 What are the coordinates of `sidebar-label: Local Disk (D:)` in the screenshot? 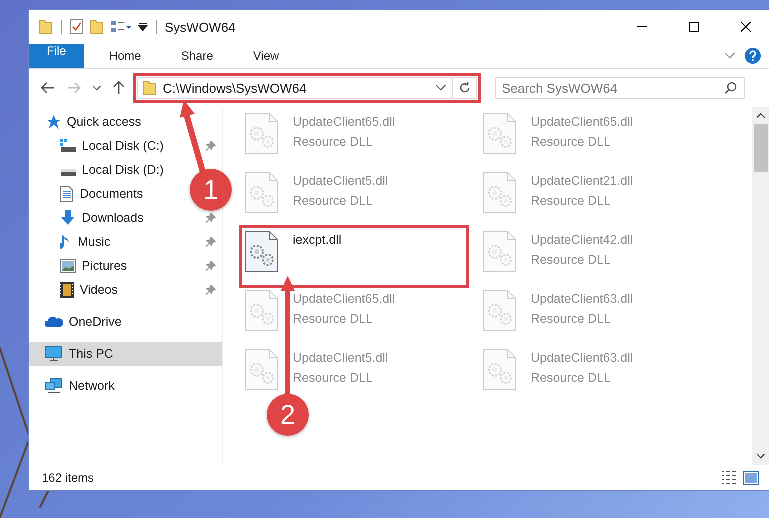 It's located at (123, 170).